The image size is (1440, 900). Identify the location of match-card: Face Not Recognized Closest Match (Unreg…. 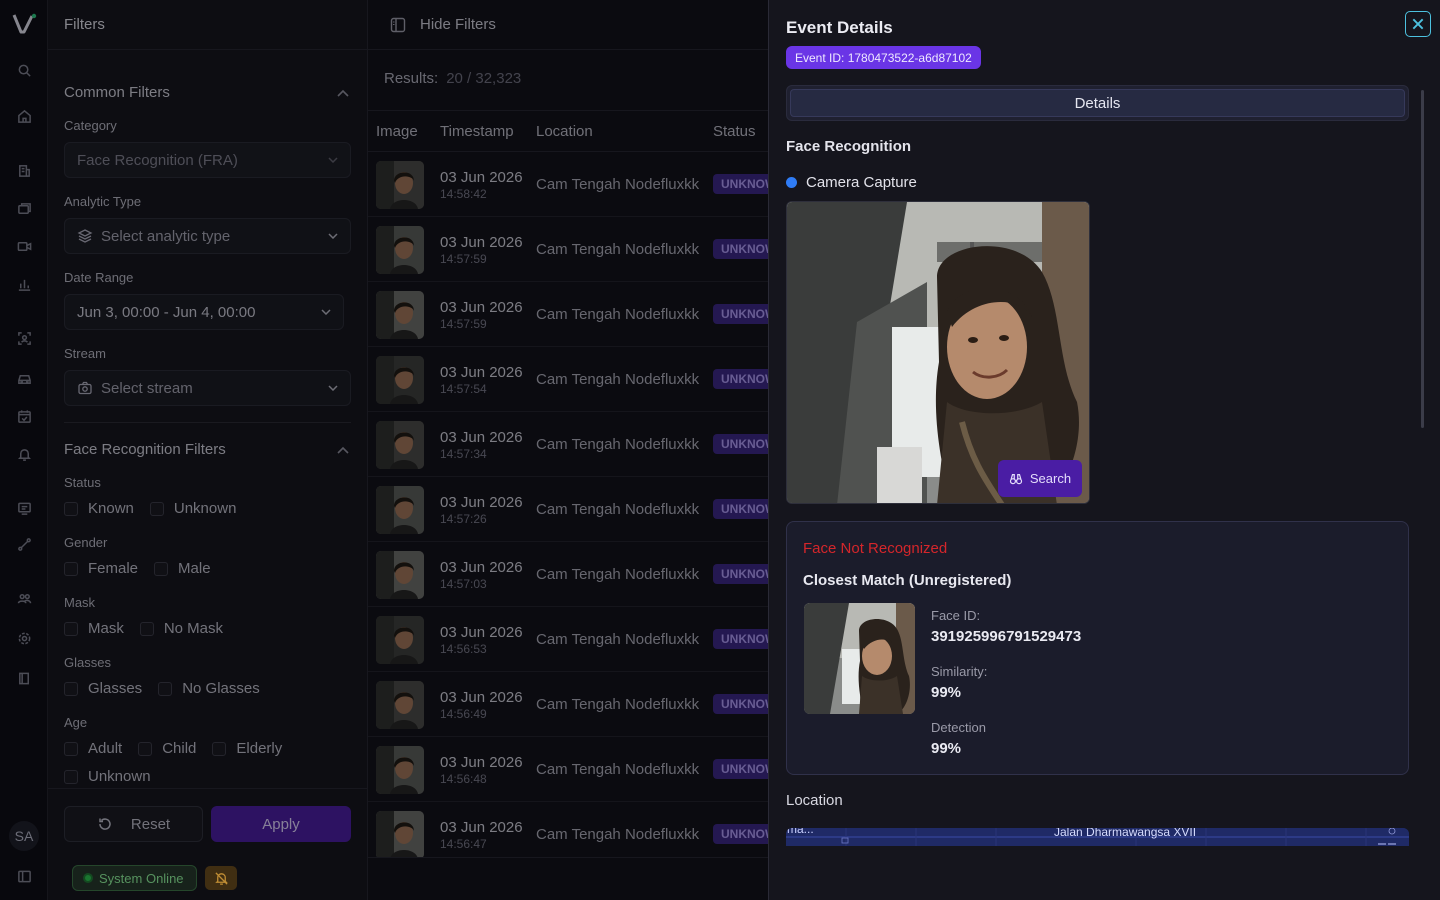
(1097, 648).